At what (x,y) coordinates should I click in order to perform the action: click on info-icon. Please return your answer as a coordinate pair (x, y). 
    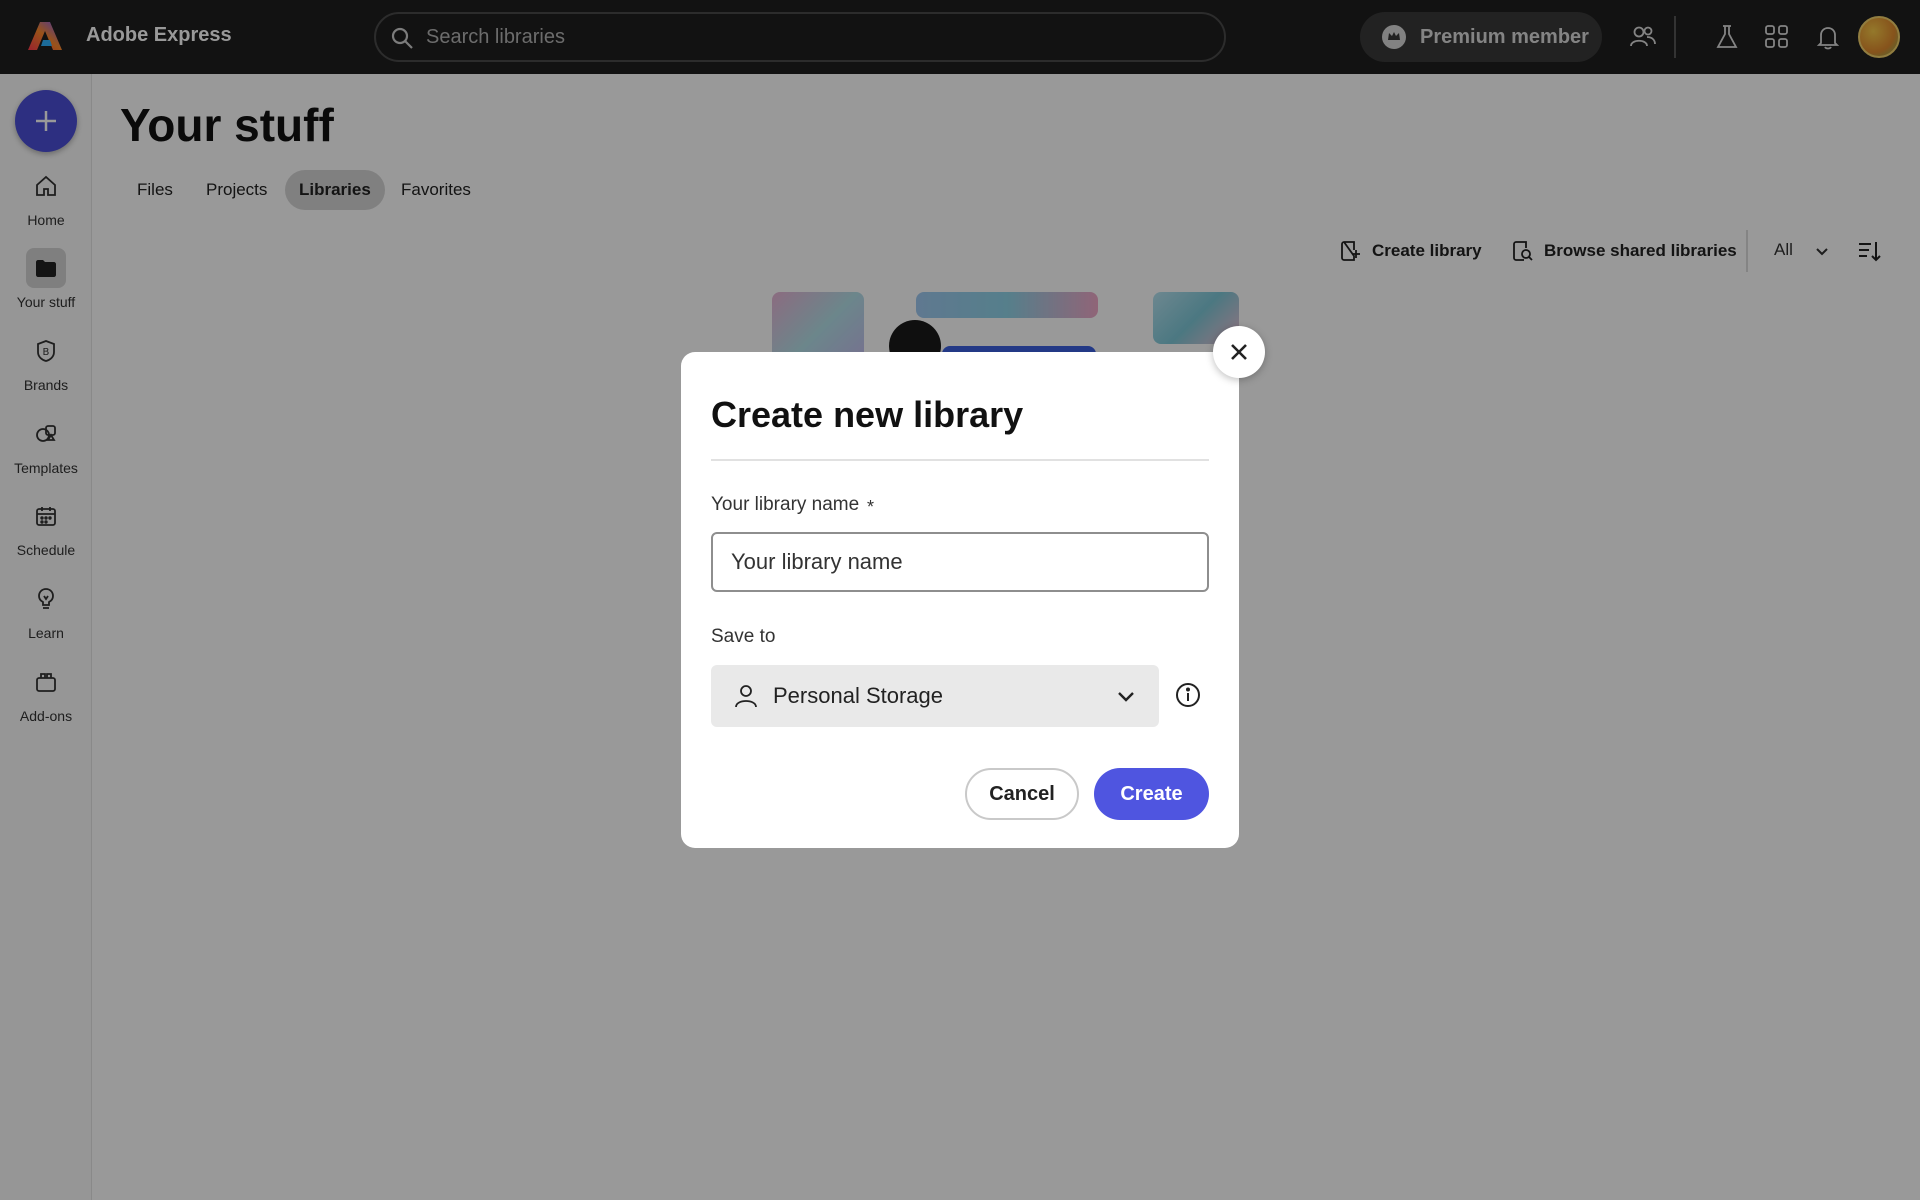
    Looking at the image, I should click on (1188, 695).